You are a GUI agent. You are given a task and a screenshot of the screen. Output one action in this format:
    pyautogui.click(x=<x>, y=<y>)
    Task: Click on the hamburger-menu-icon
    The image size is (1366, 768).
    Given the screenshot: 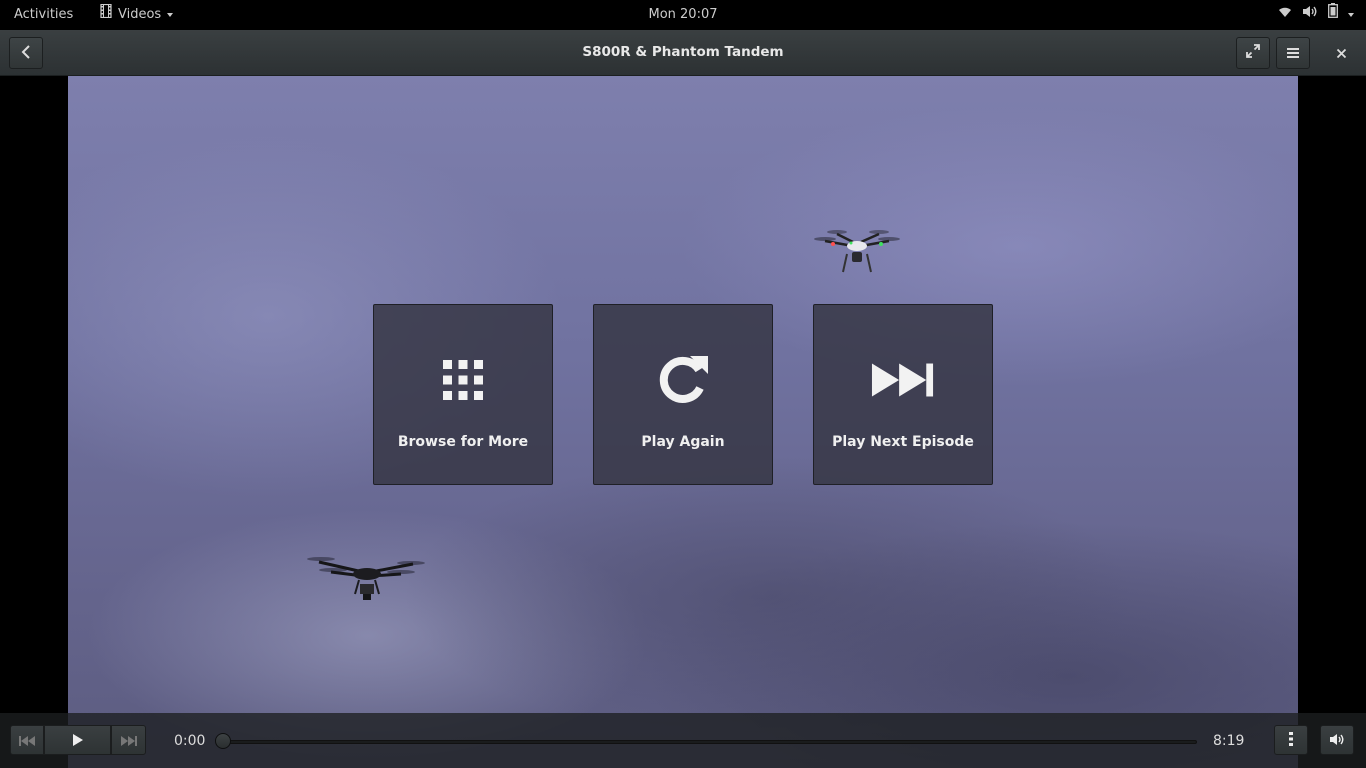 What is the action you would take?
    pyautogui.click(x=1293, y=53)
    